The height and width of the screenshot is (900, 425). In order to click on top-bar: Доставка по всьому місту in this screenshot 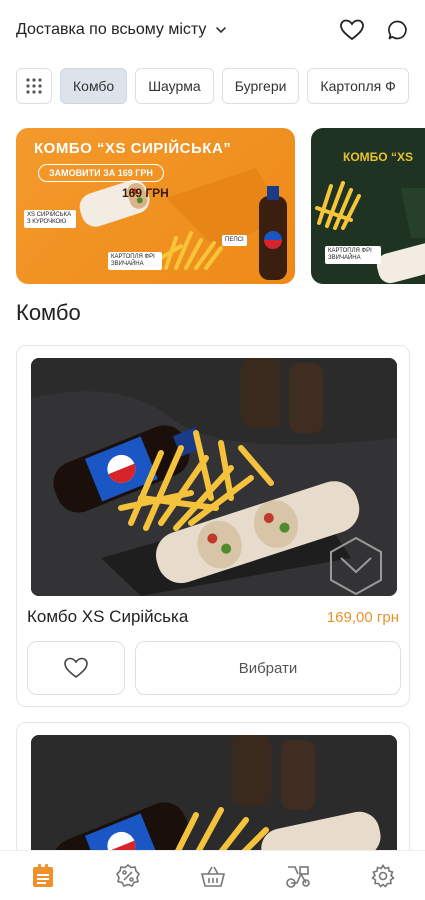, I will do `click(212, 30)`.